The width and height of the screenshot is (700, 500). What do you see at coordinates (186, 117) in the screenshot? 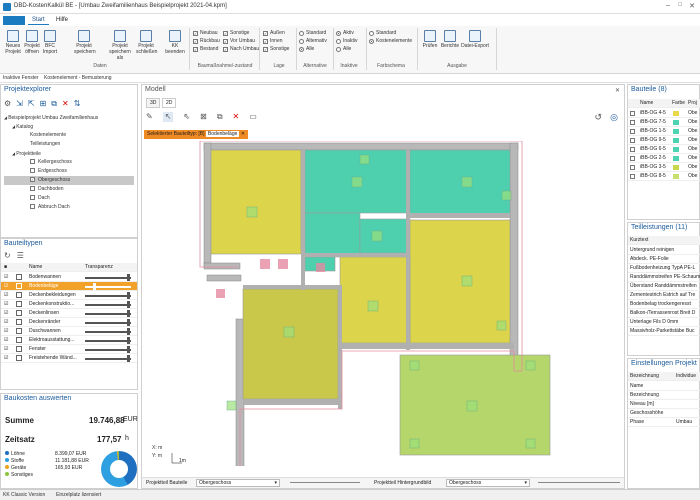
I see `multi-select-icon: ⇖` at bounding box center [186, 117].